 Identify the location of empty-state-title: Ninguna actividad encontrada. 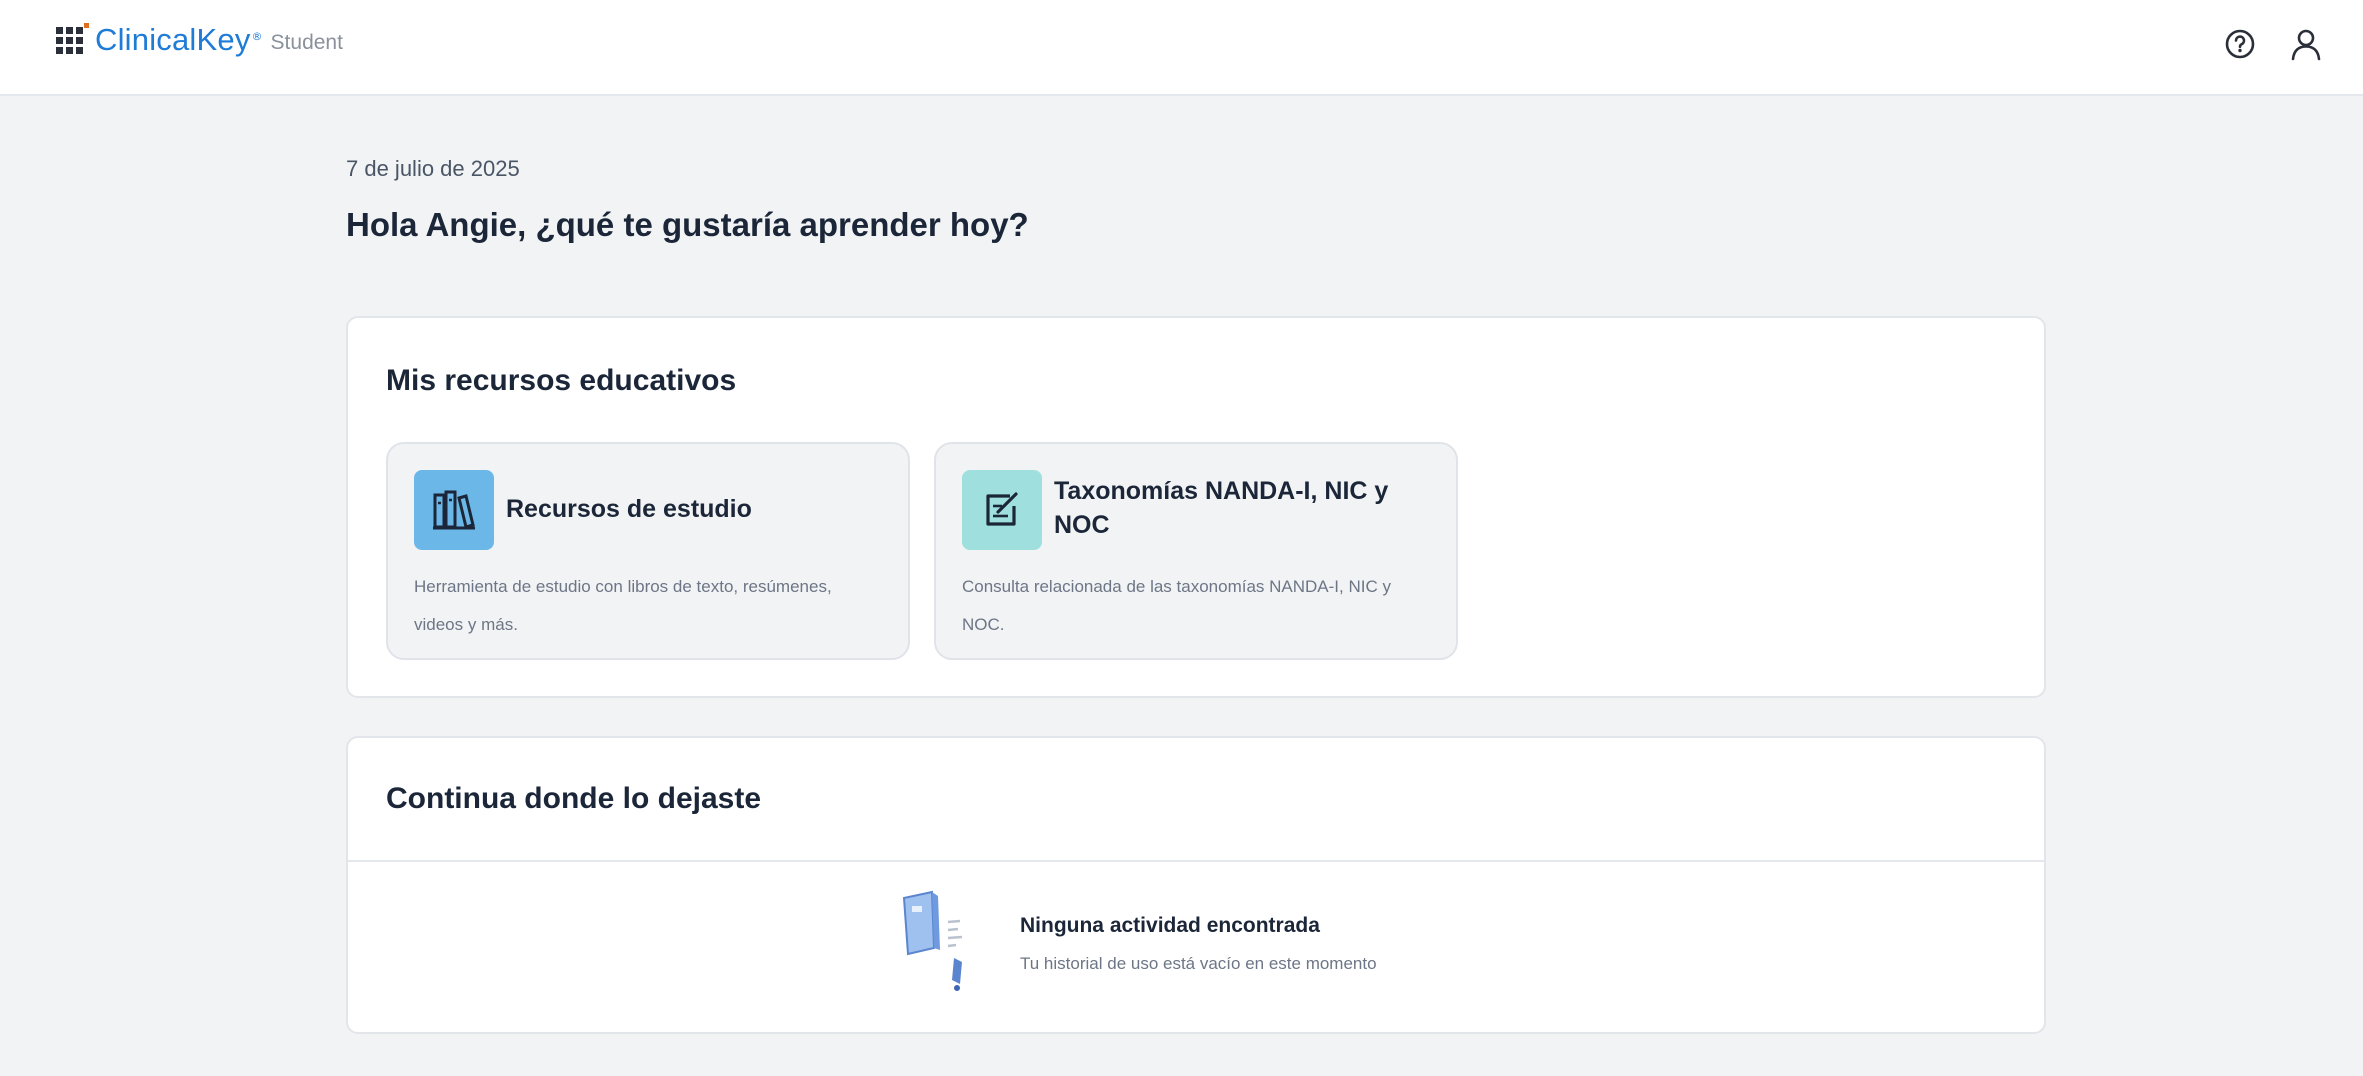
(1170, 925).